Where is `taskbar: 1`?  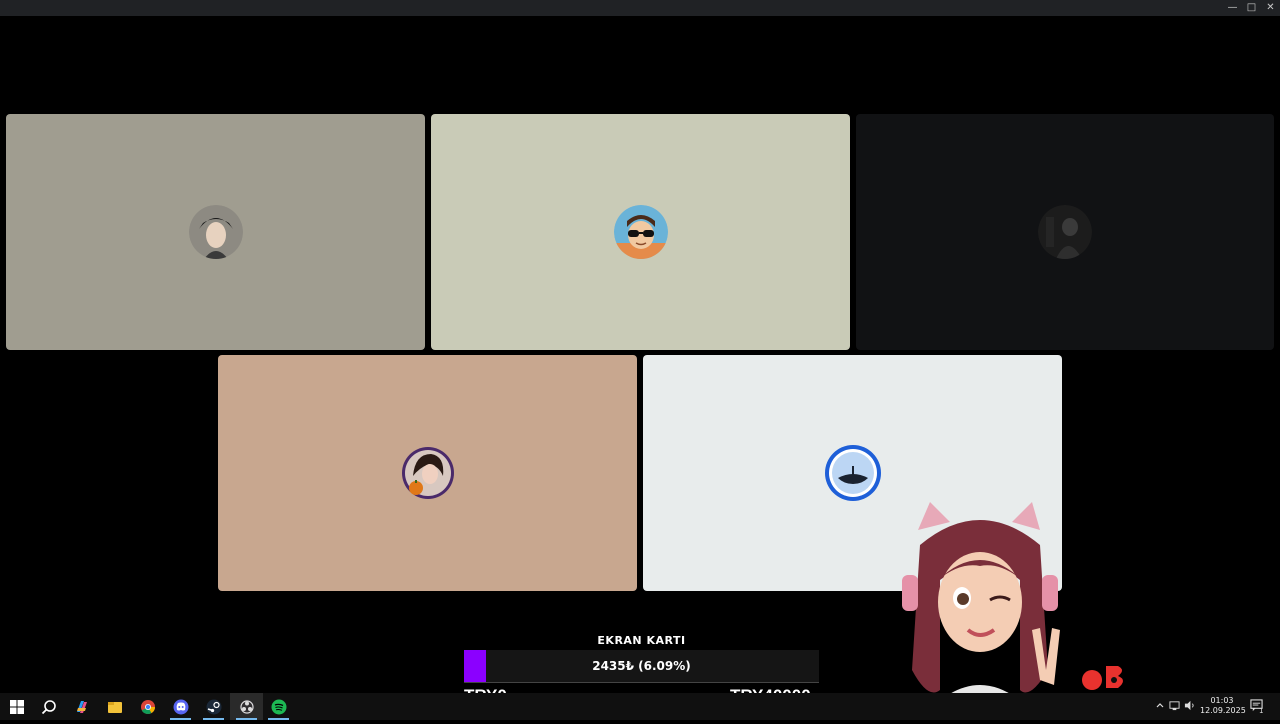
taskbar: 1 is located at coordinates (640, 706).